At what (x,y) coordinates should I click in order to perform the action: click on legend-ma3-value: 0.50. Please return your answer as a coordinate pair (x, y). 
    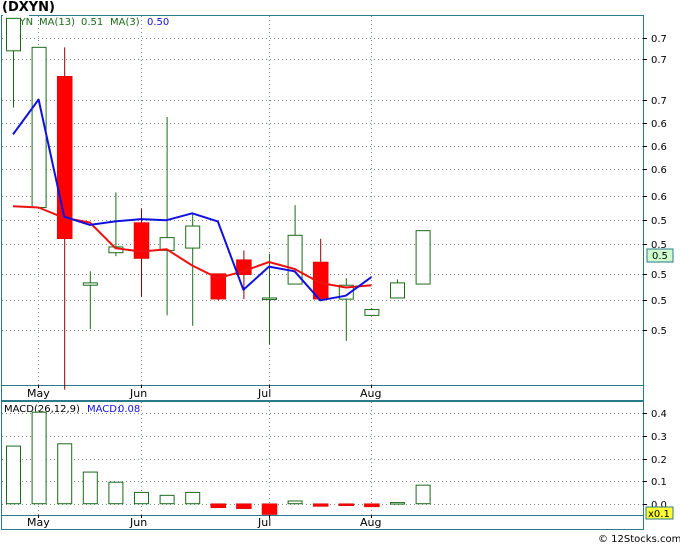
    Looking at the image, I should click on (158, 22).